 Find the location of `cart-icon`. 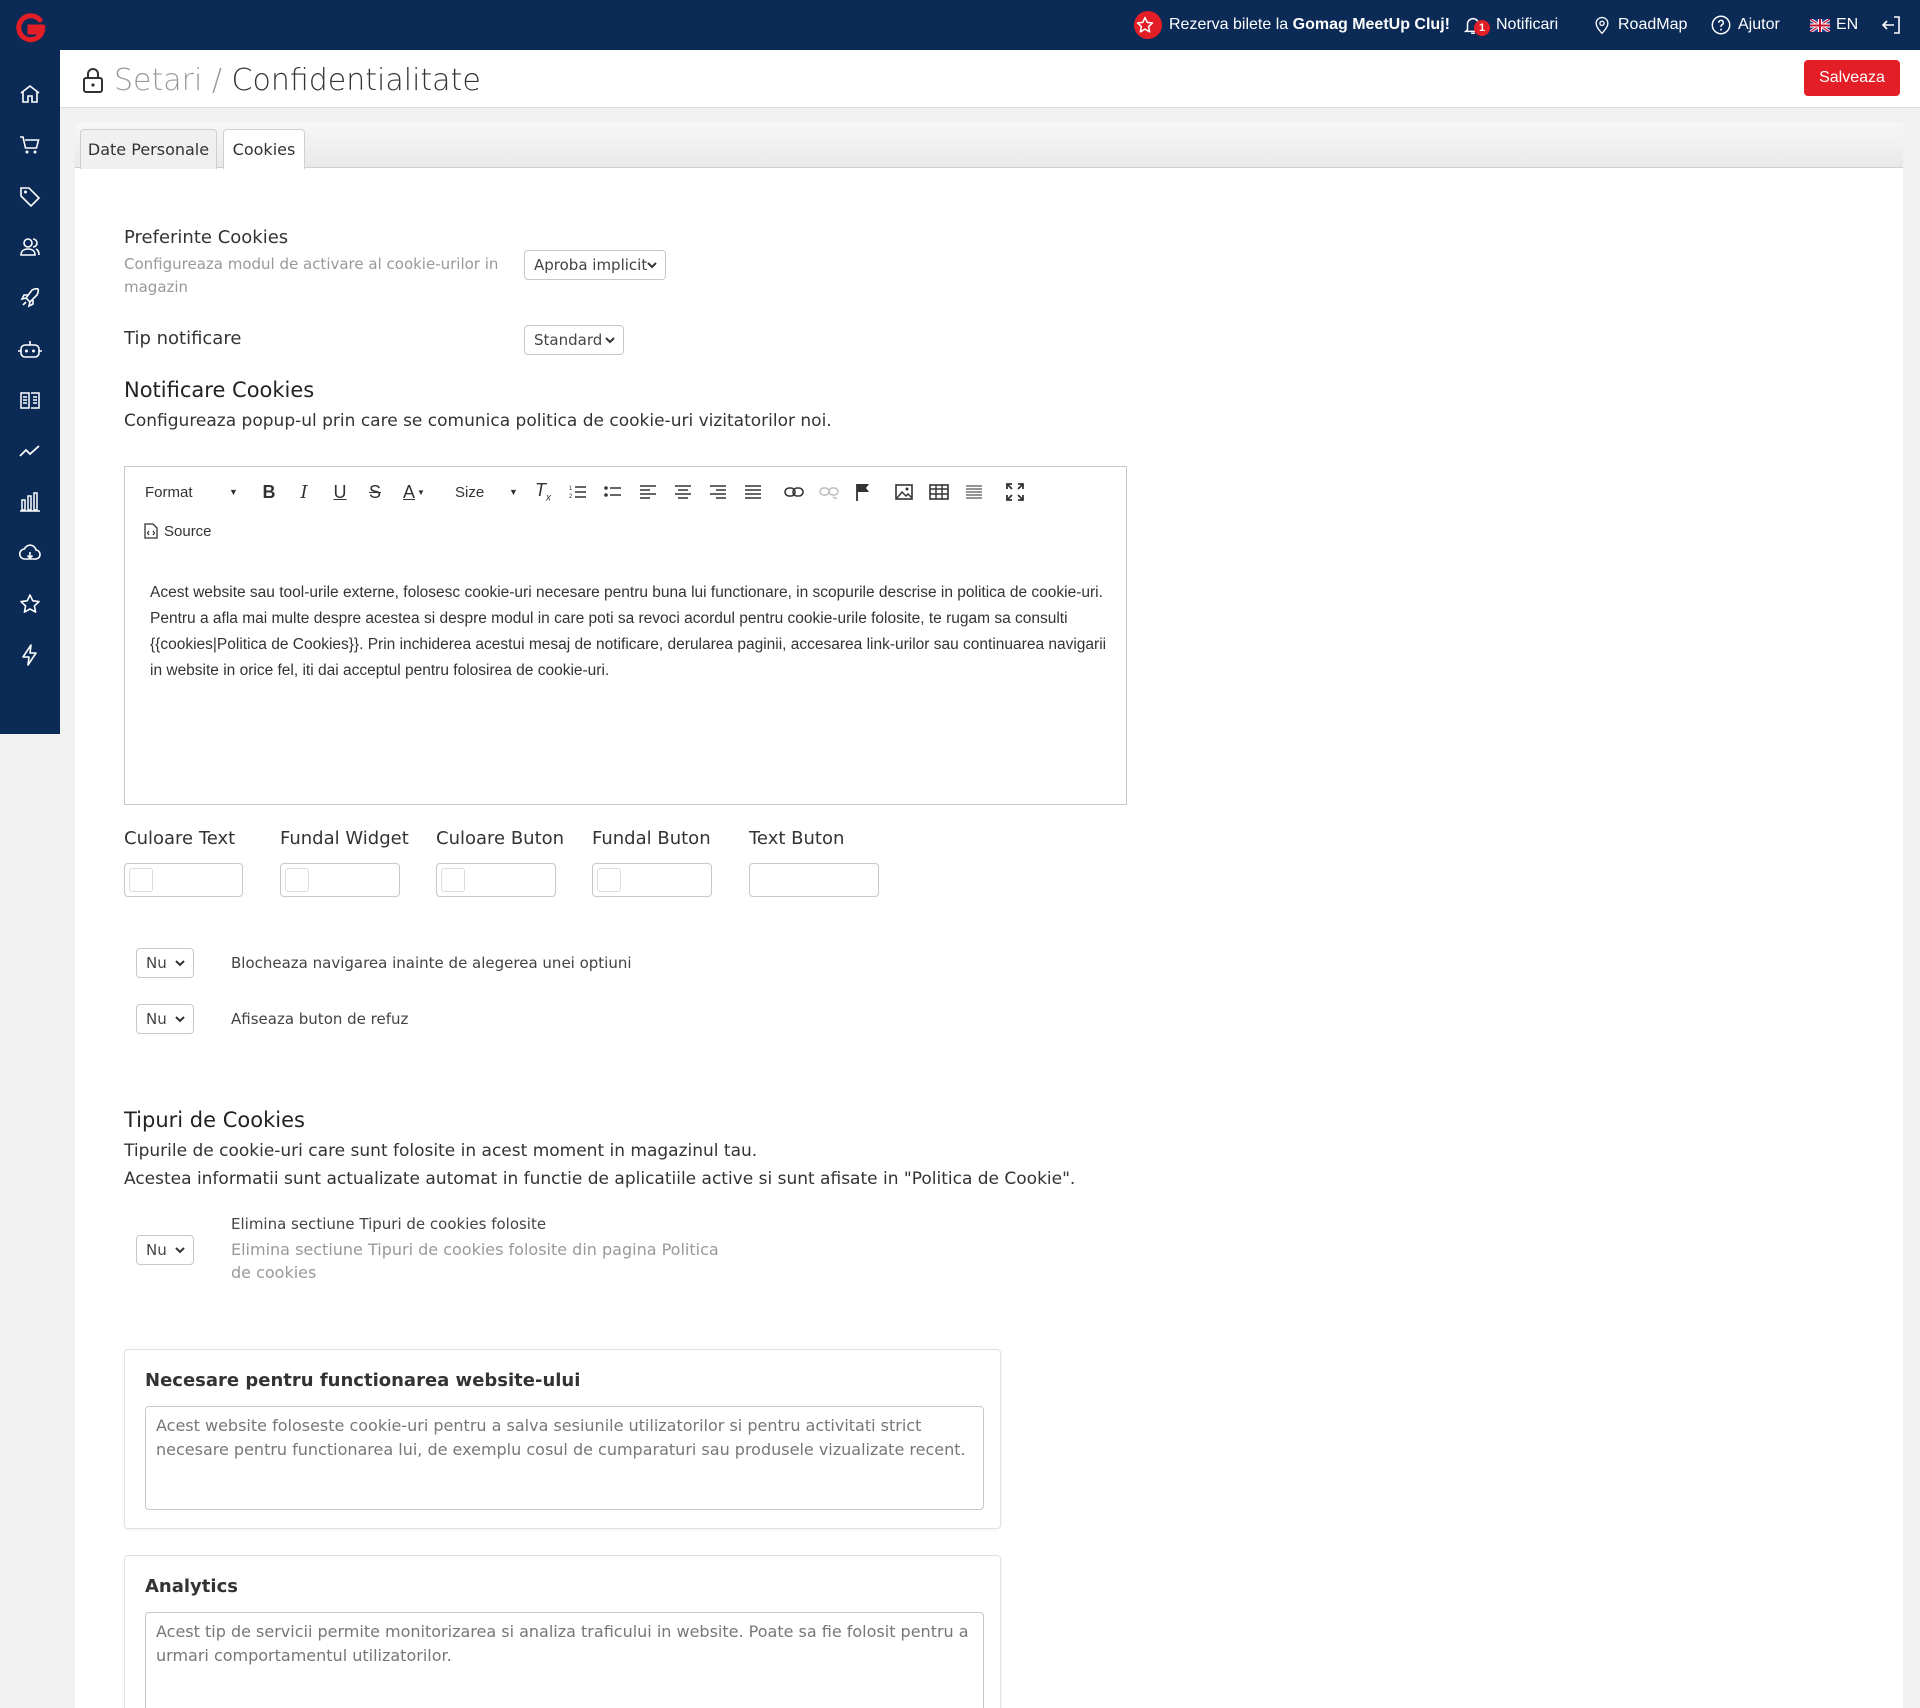

cart-icon is located at coordinates (30, 145).